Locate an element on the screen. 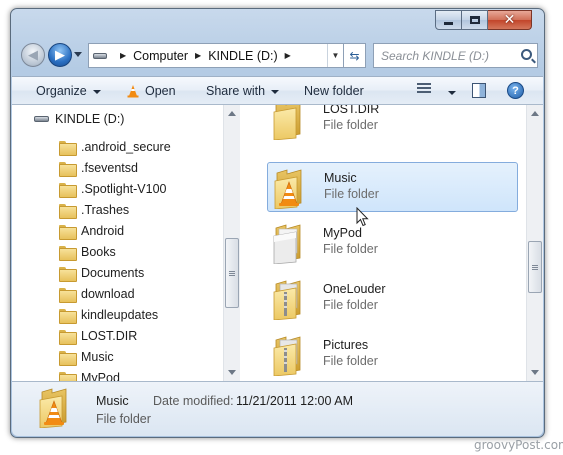  chevron-down-icon: ▼ is located at coordinates (335, 55).